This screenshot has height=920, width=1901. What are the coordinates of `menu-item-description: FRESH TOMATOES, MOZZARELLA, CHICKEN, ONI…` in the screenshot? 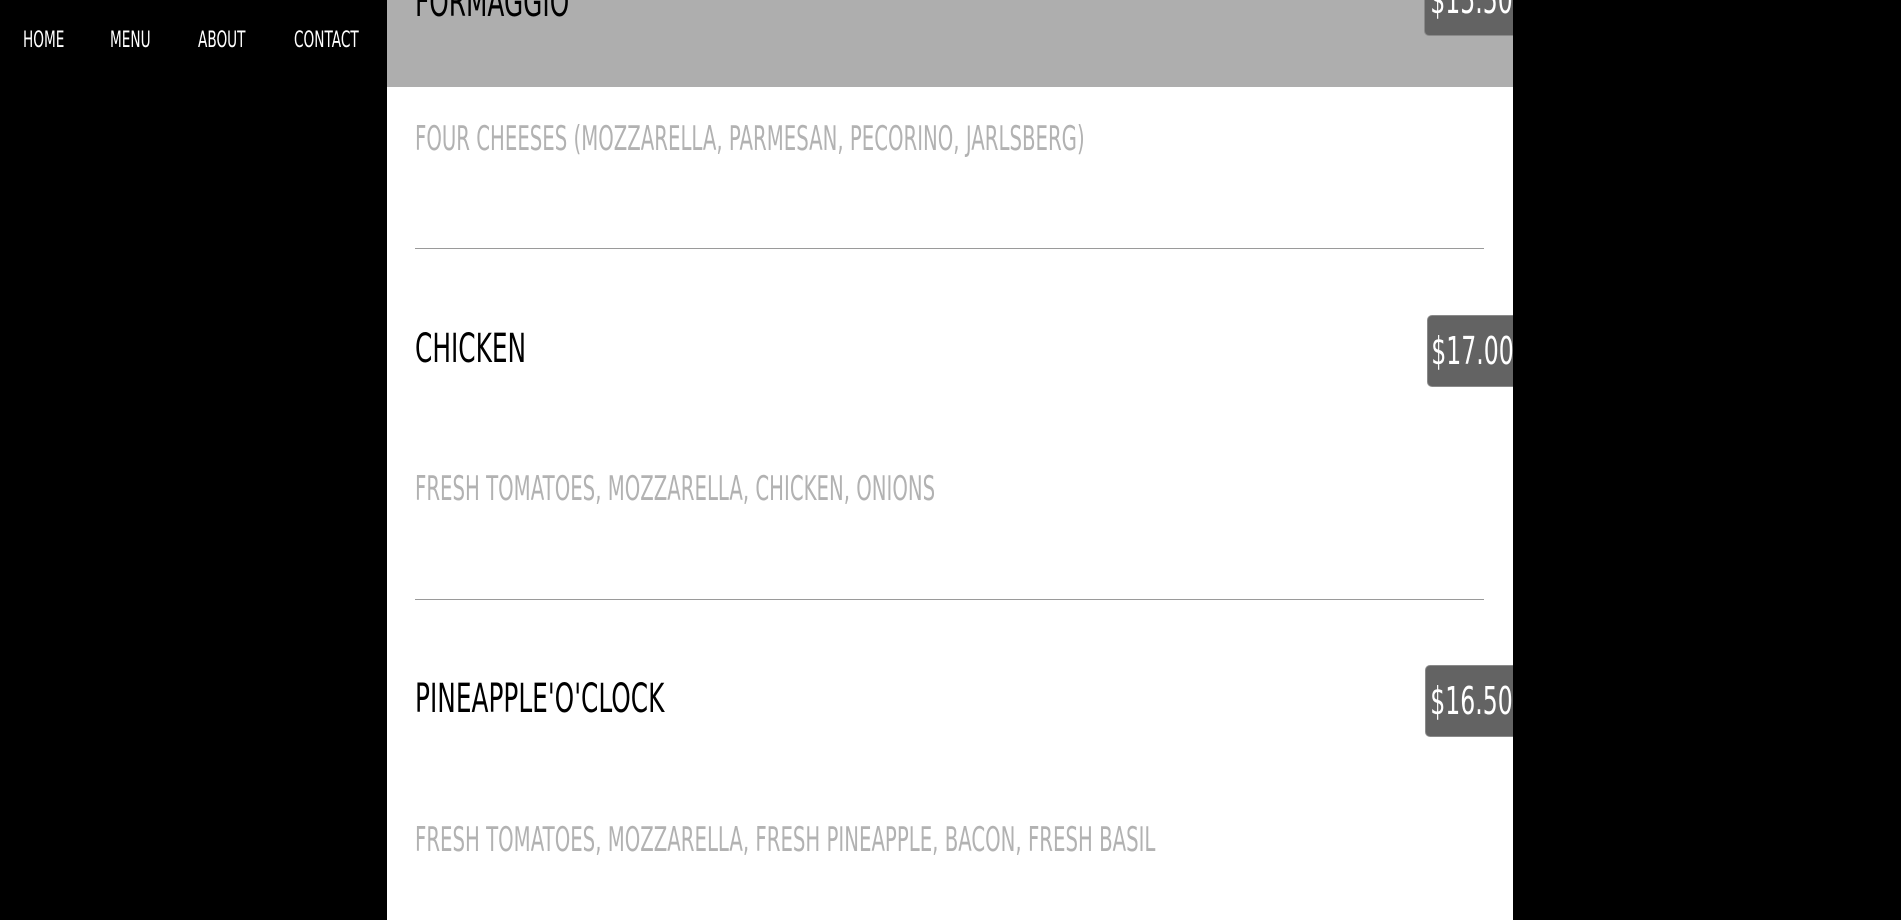 It's located at (675, 489).